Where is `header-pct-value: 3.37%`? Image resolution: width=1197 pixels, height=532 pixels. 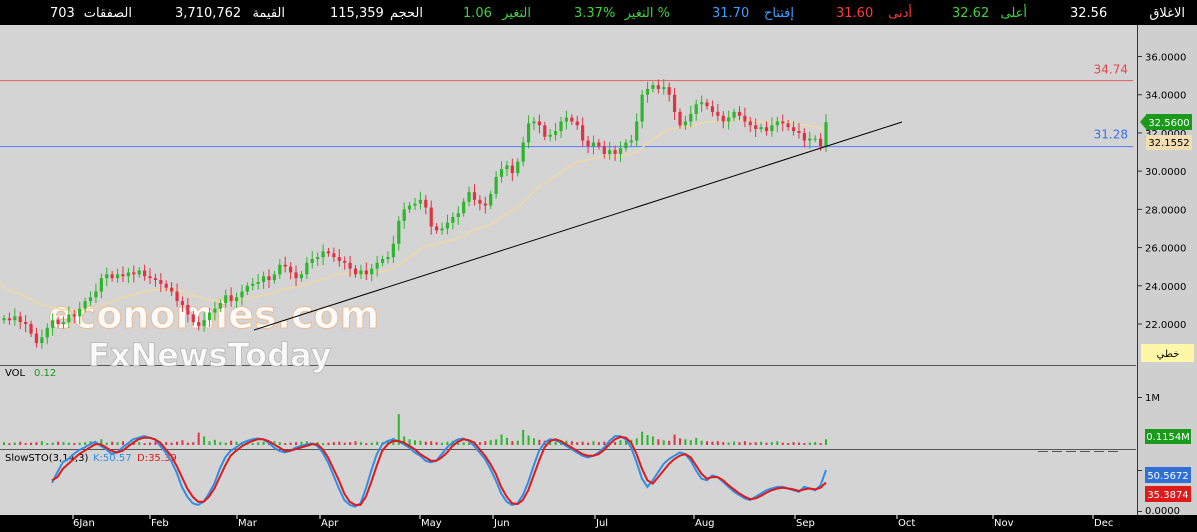
header-pct-value: 3.37% is located at coordinates (594, 13).